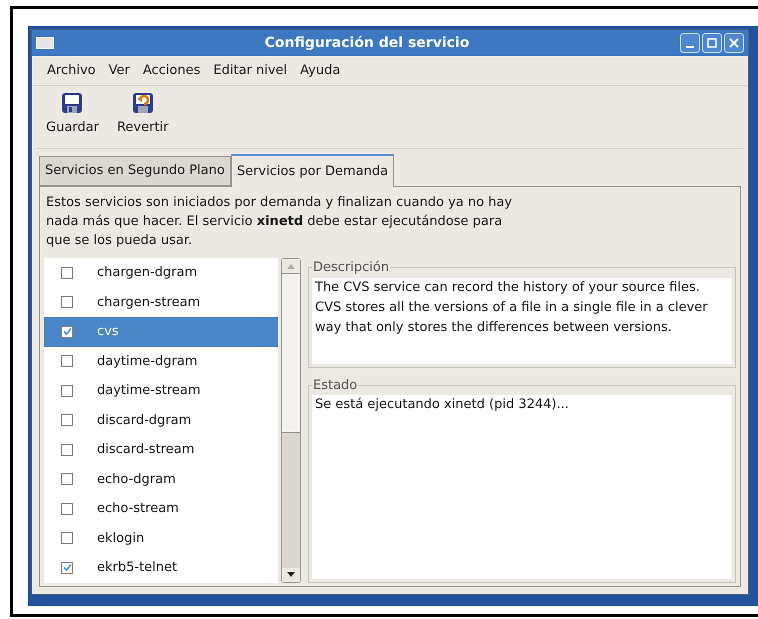 The image size is (758, 619). I want to click on menu-item: Archivo, so click(71, 70).